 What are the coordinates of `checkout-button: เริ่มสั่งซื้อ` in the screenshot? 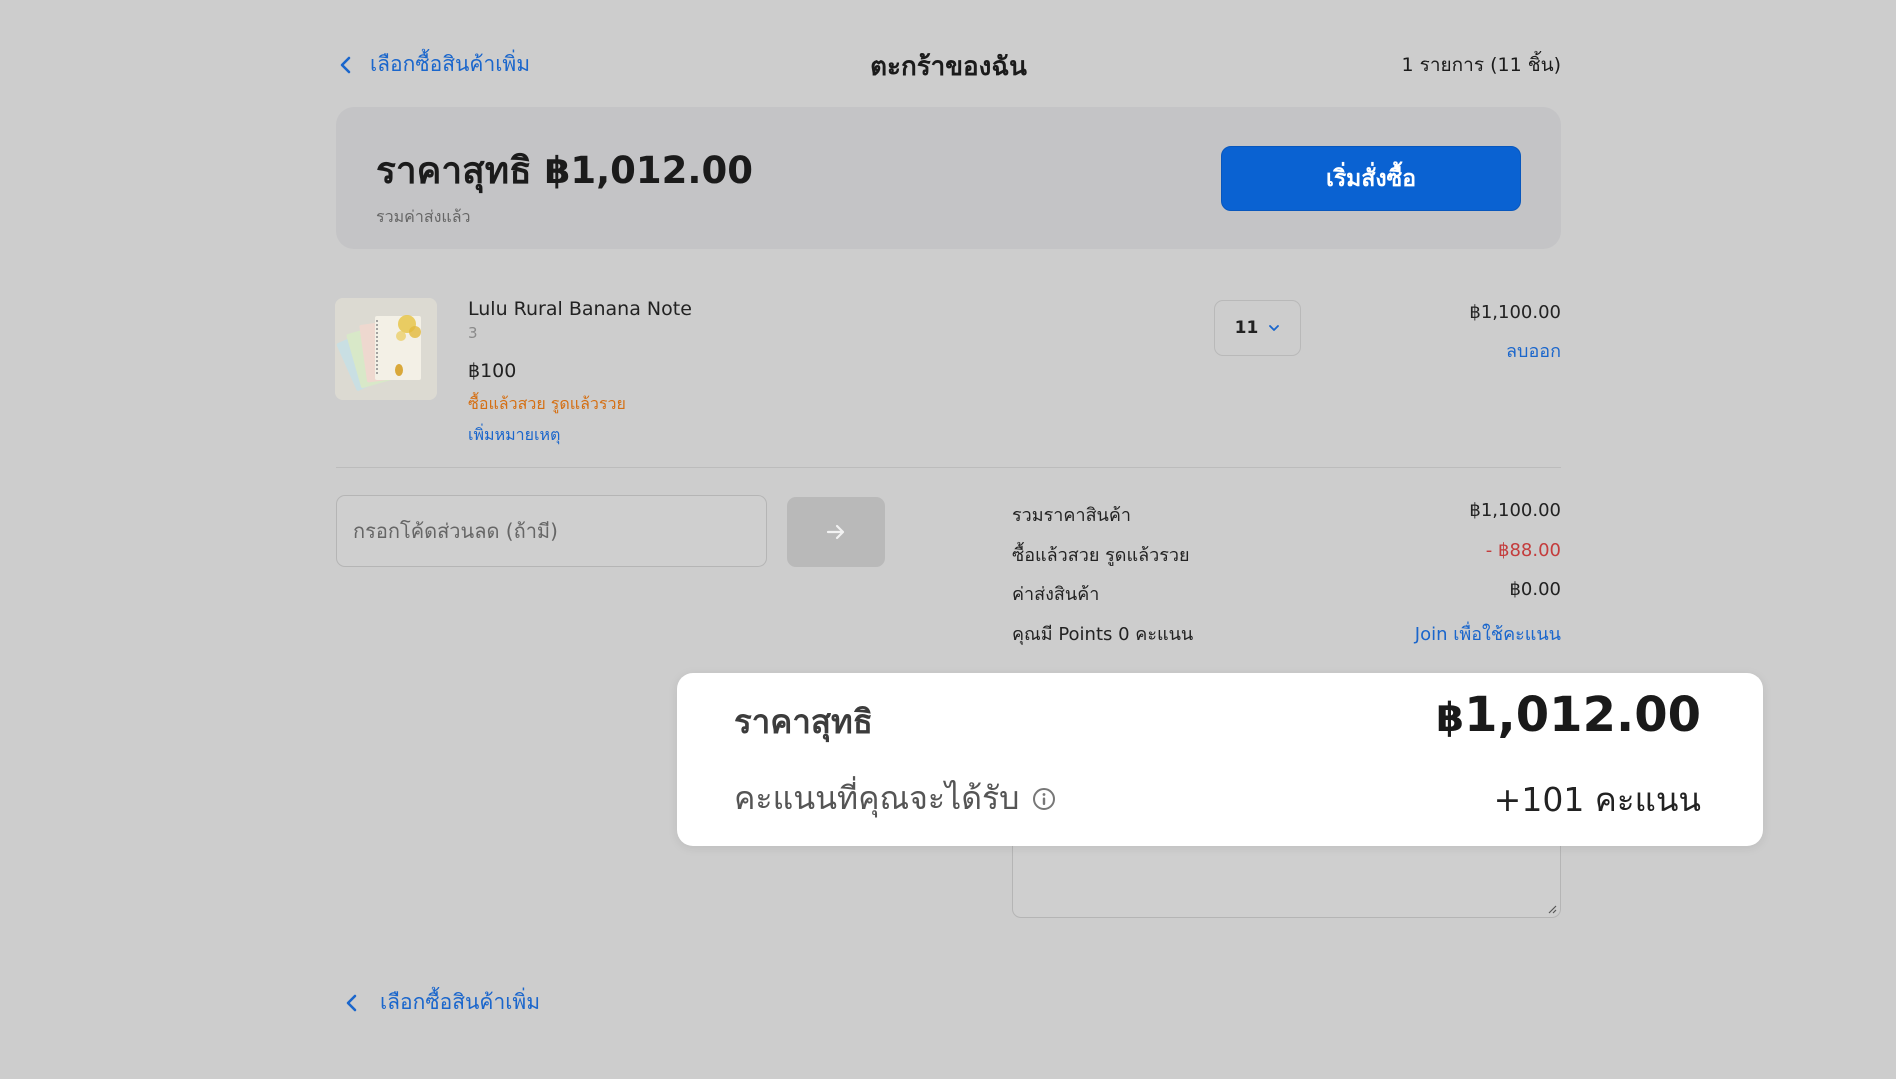 It's located at (1371, 178).